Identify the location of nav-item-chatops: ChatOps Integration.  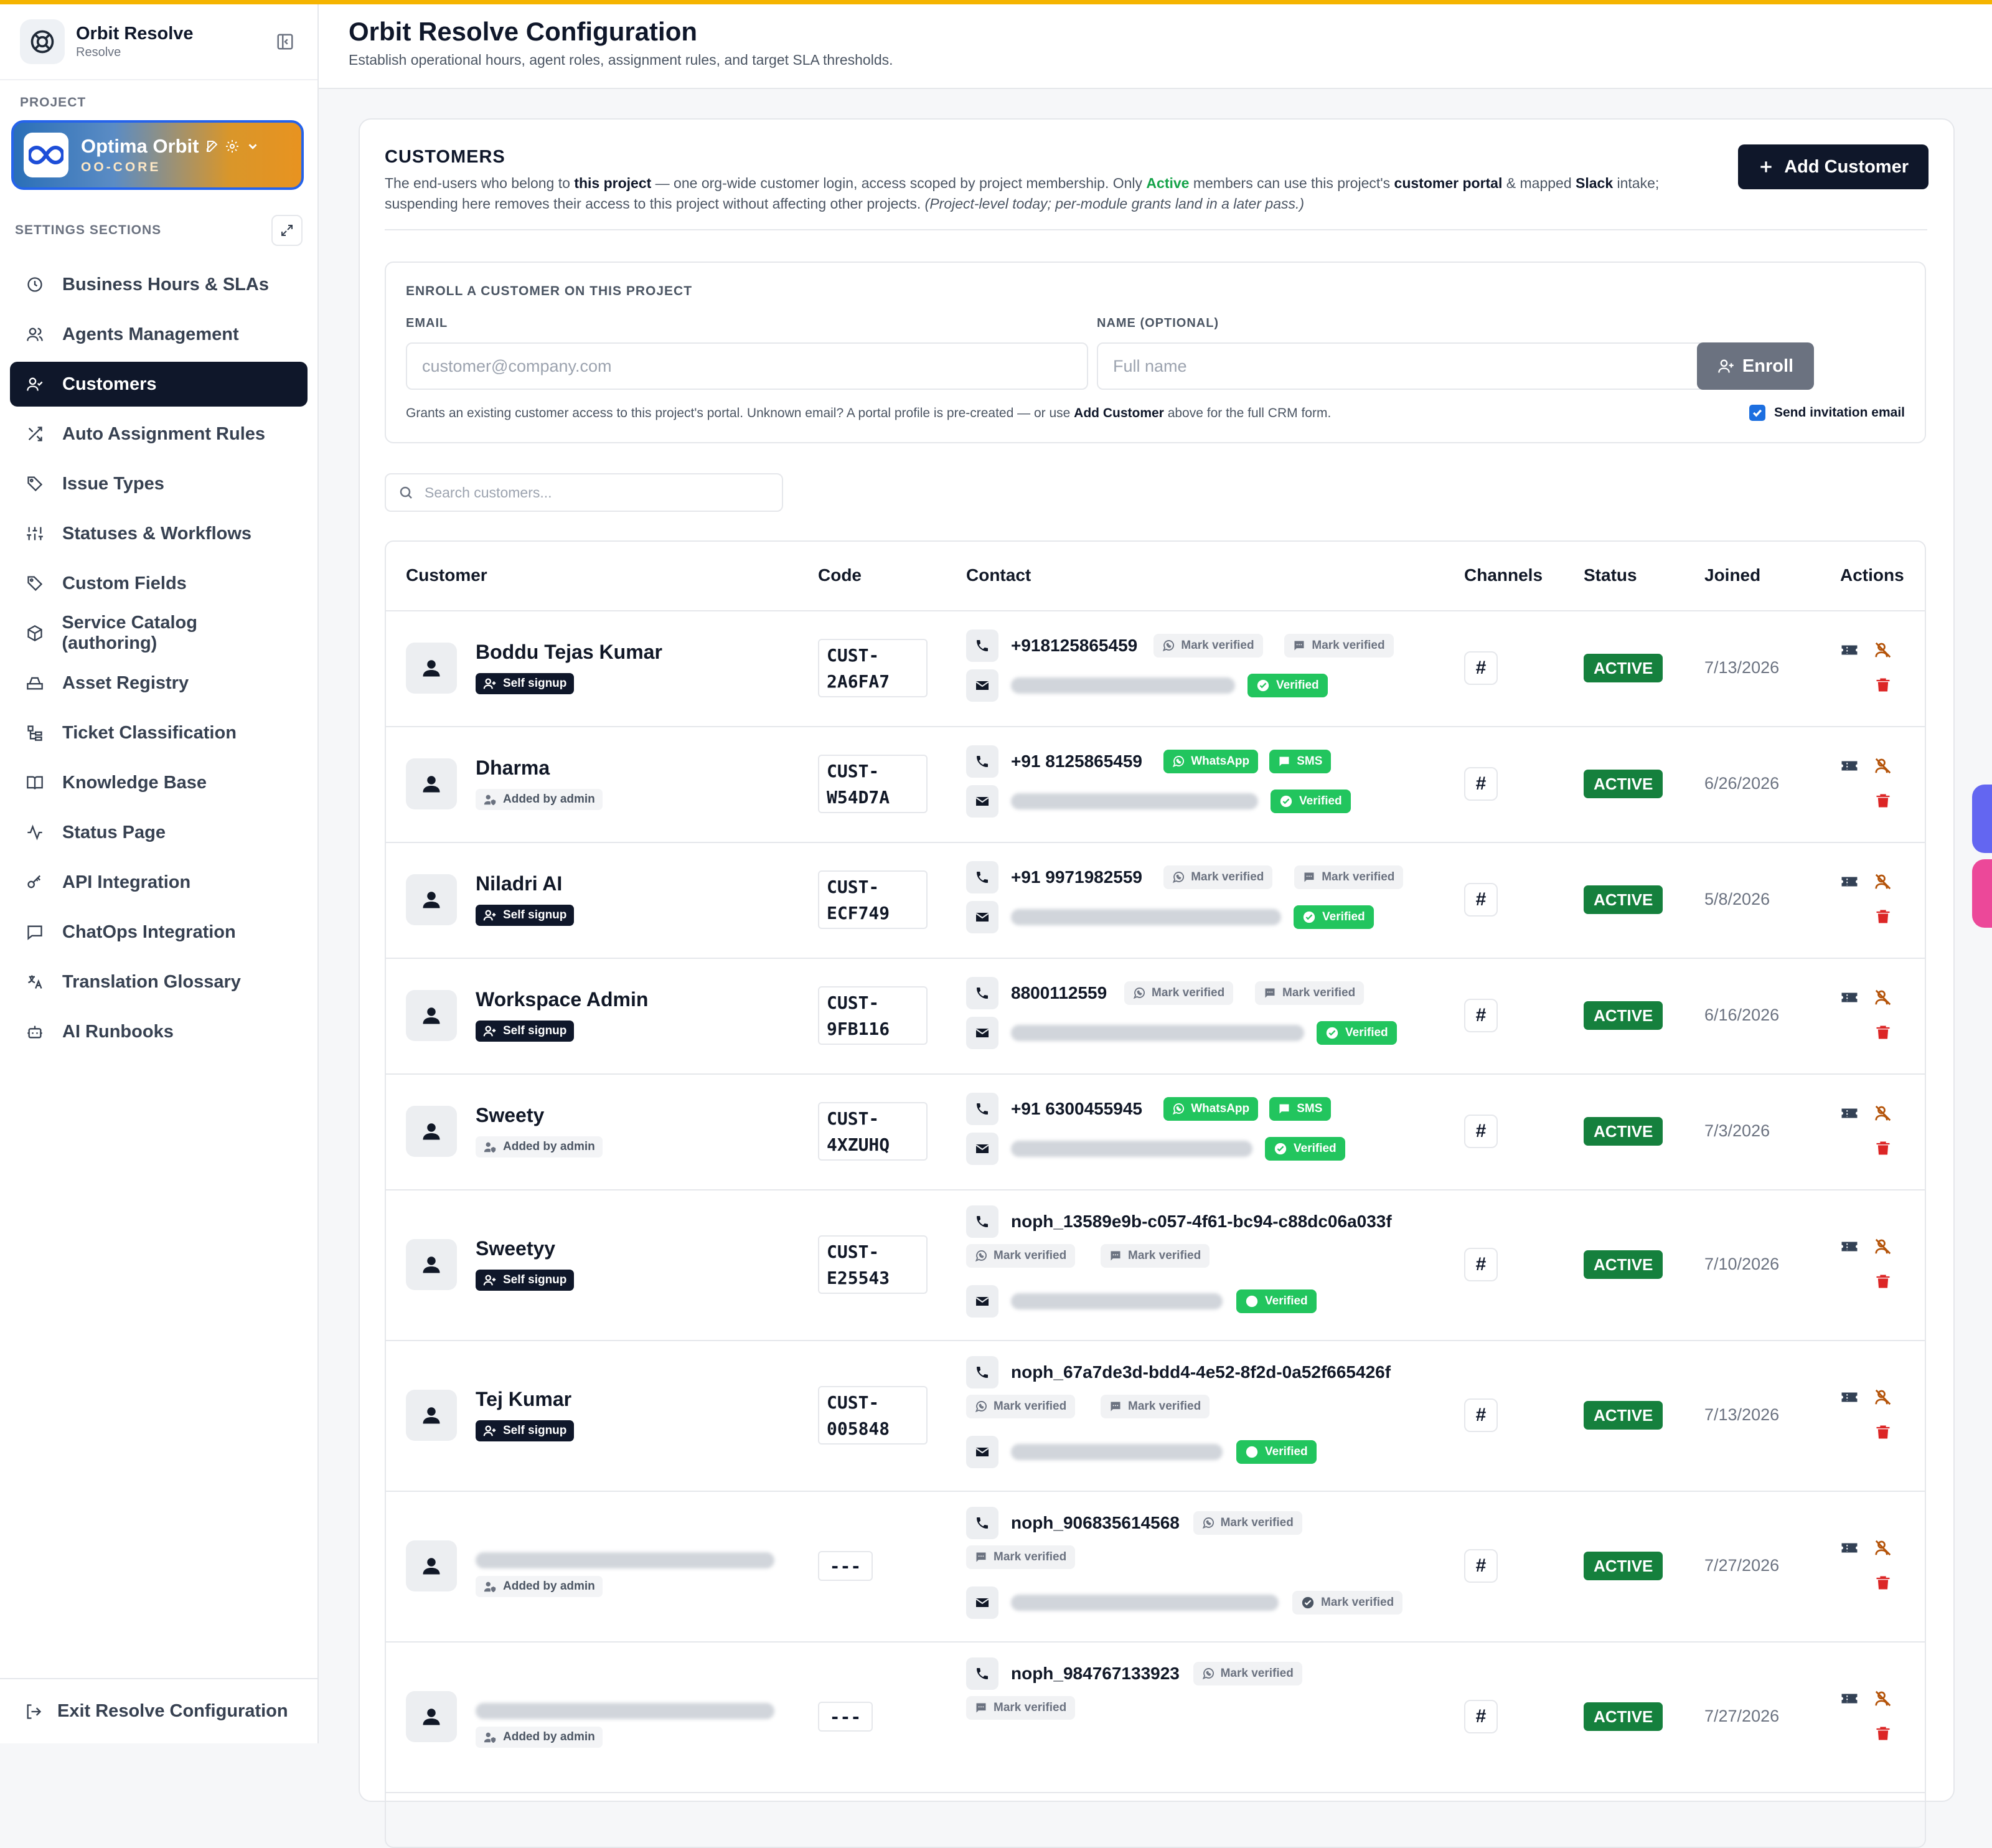
(159, 932).